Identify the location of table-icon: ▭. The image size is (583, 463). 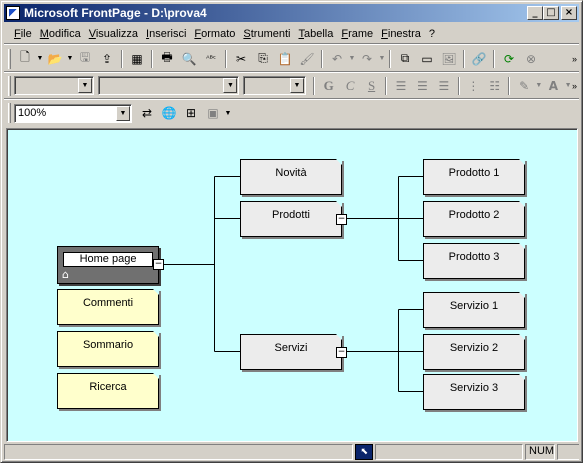
(427, 58).